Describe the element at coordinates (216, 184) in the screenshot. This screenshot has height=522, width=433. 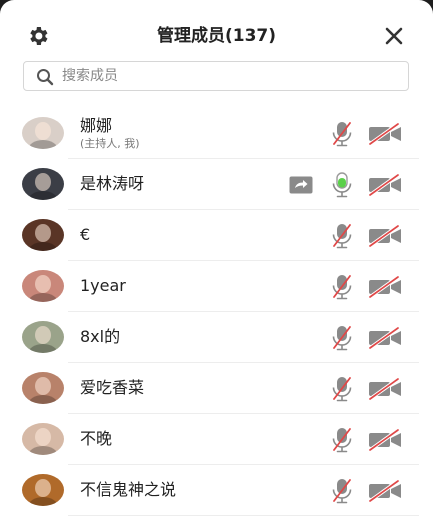
I see `member-row: 是林涛呀` at that location.